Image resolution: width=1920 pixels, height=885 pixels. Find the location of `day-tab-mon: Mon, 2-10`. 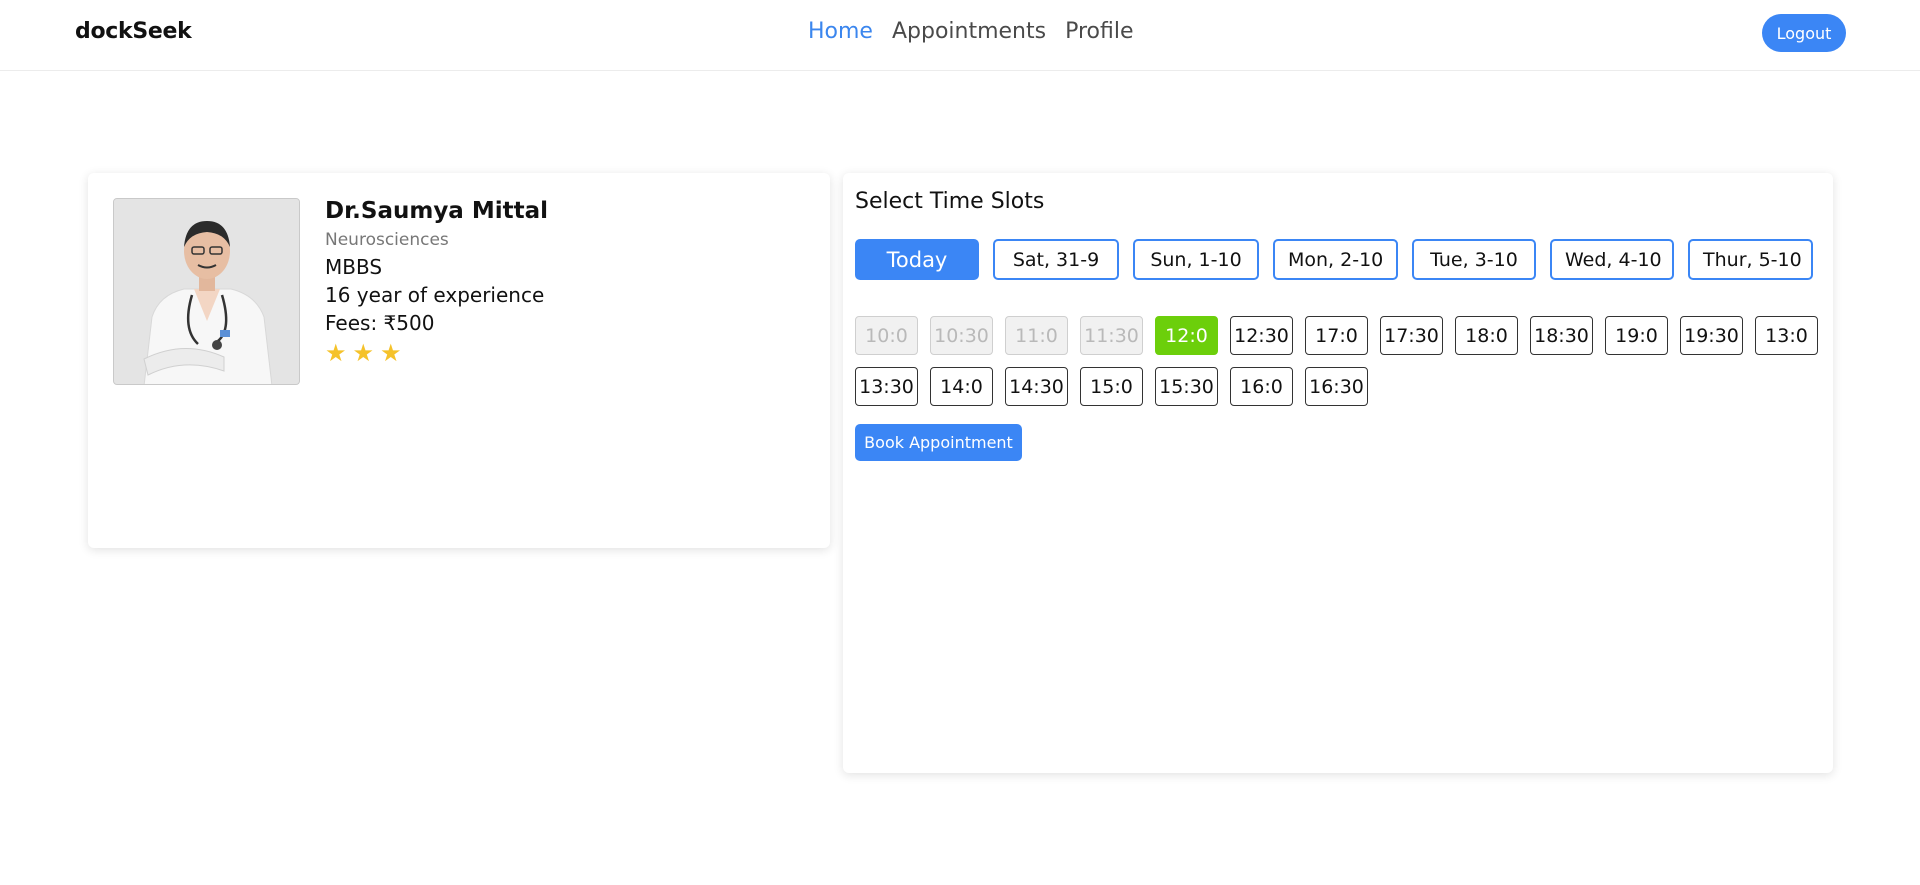

day-tab-mon: Mon, 2-10 is located at coordinates (1335, 259).